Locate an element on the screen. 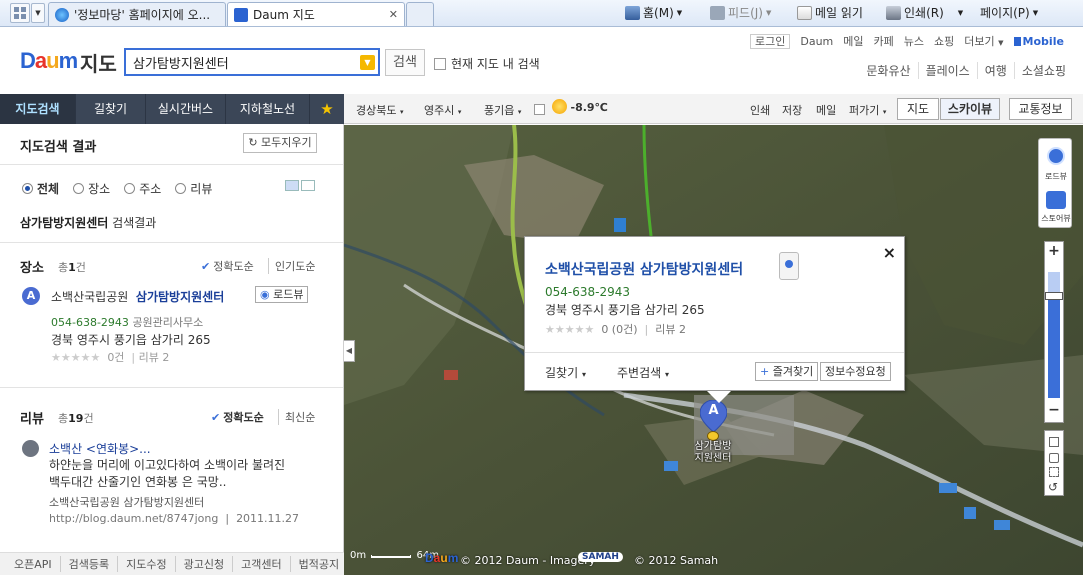 The height and width of the screenshot is (575, 1083). footer-map-edit: 지도수정 is located at coordinates (145, 564).